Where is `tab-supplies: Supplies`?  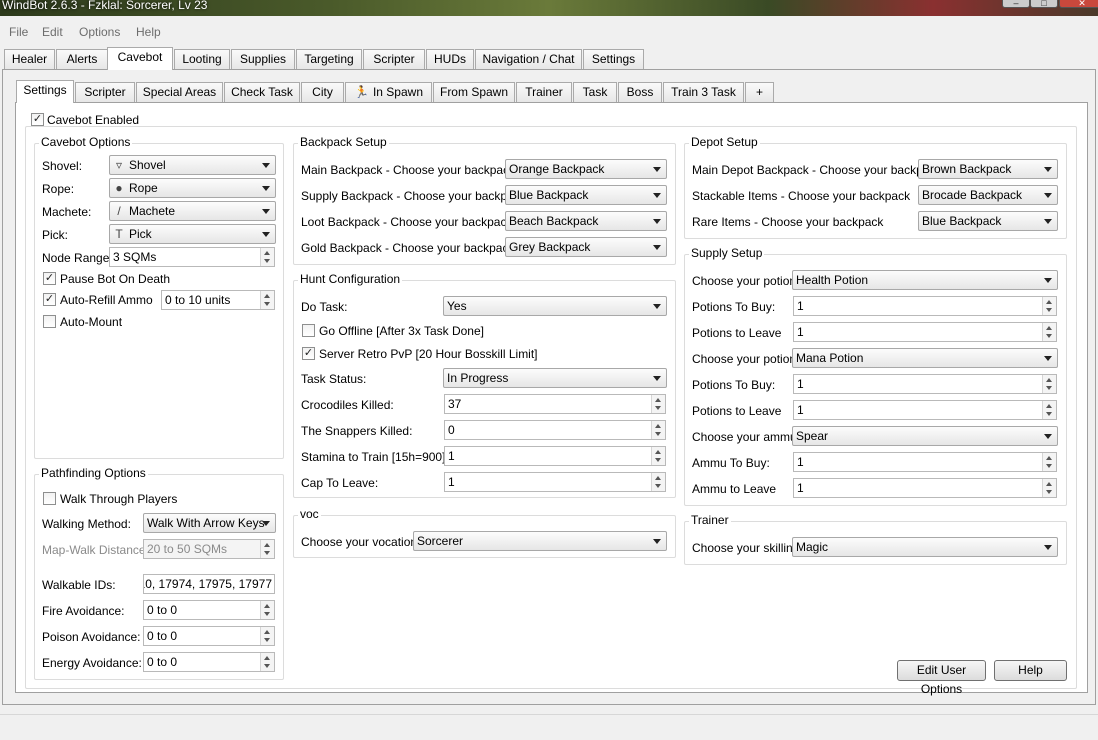 tab-supplies: Supplies is located at coordinates (263, 59).